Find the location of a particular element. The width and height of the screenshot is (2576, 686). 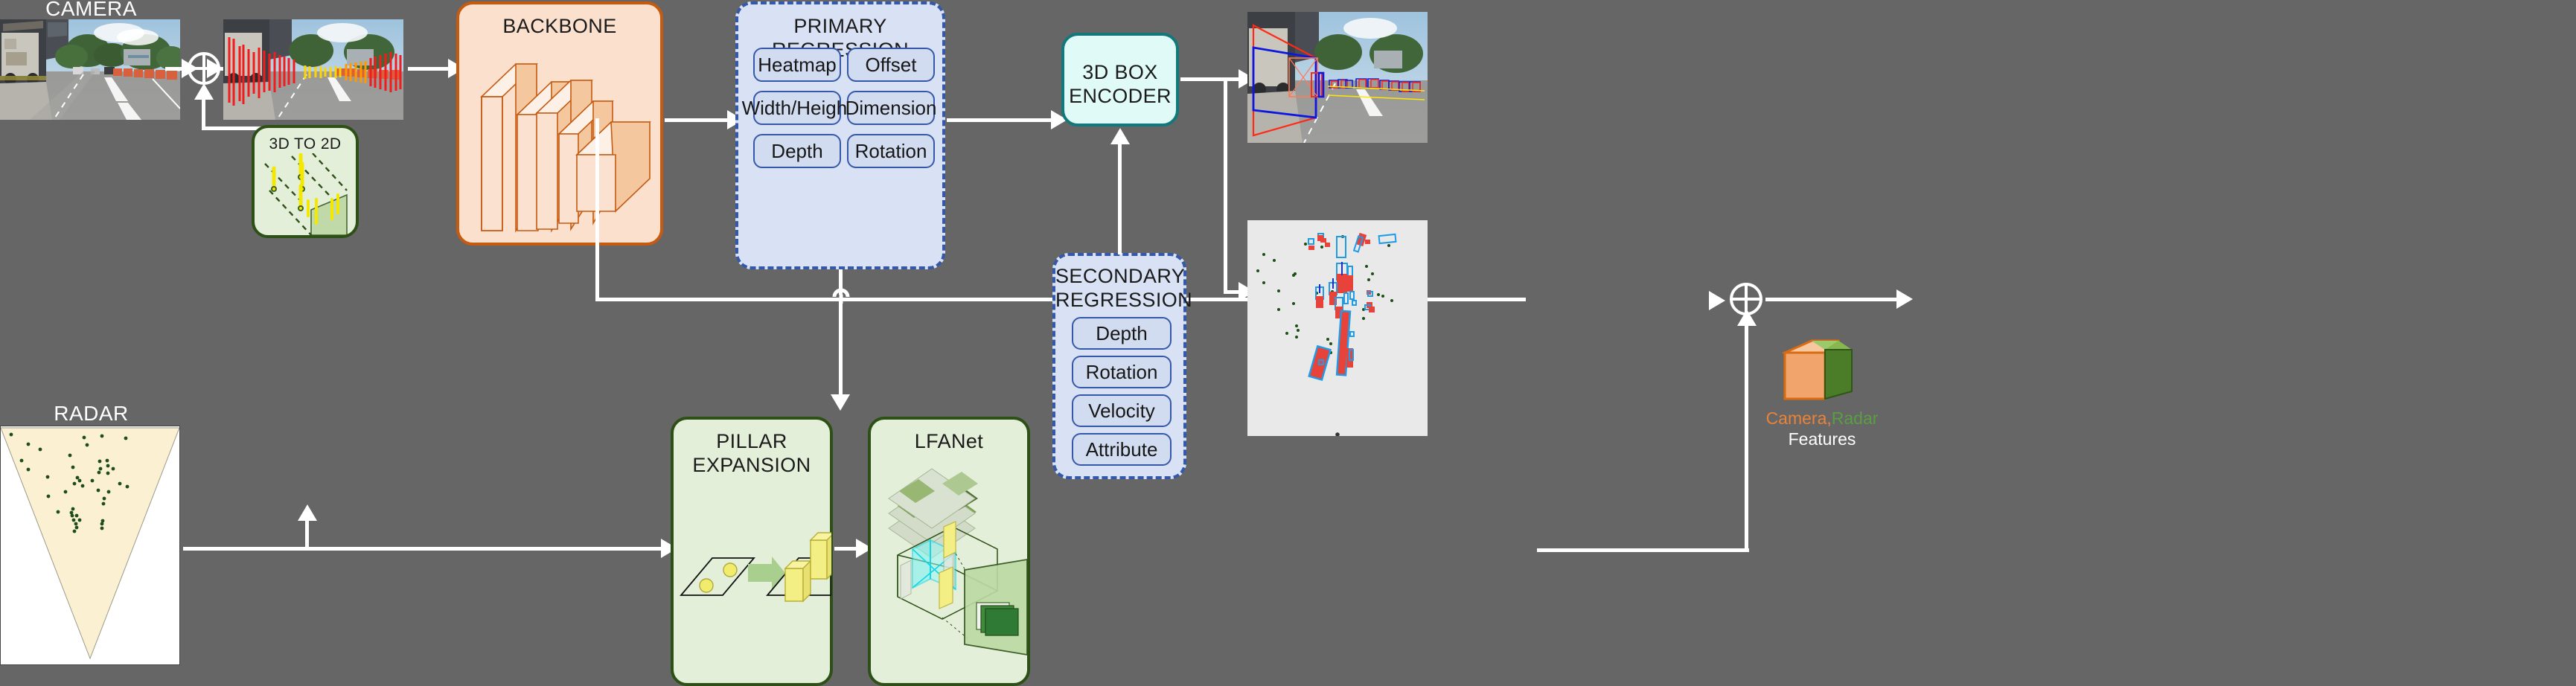

primary-head-depth: Depth is located at coordinates (797, 151).